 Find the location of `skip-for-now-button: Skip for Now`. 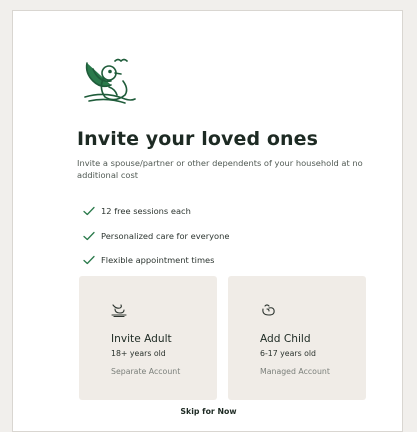

skip-for-now-button: Skip for Now is located at coordinates (208, 411).